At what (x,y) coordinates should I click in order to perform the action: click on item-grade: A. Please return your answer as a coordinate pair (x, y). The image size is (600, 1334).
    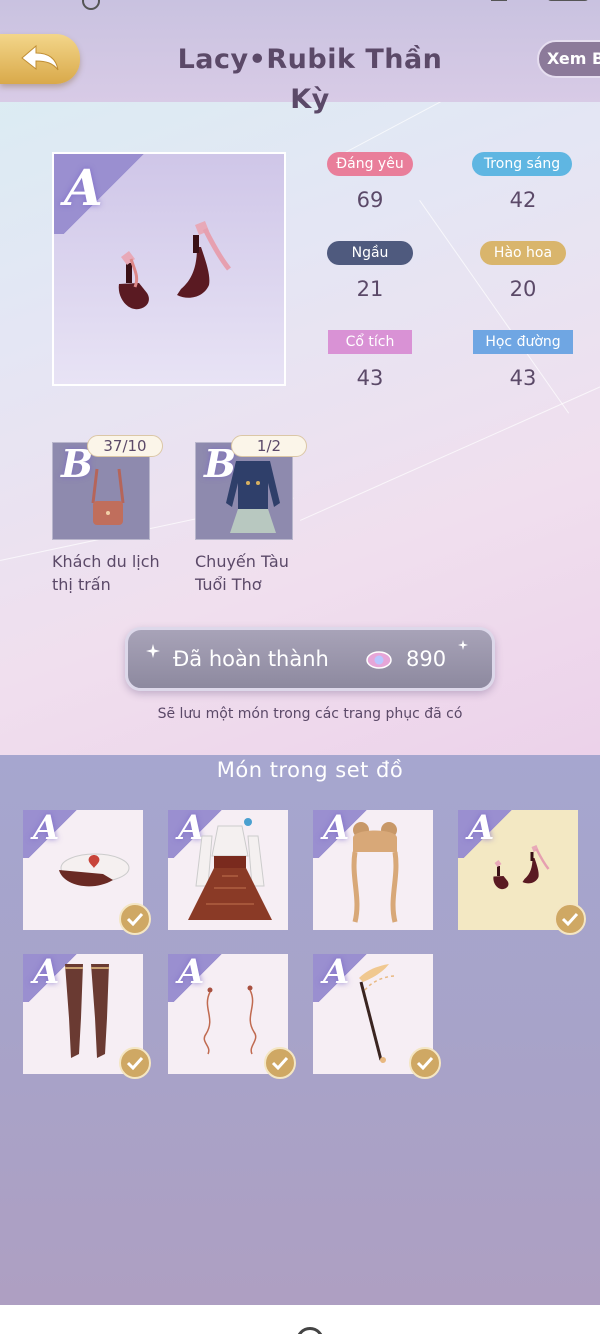
    Looking at the image, I should click on (83, 187).